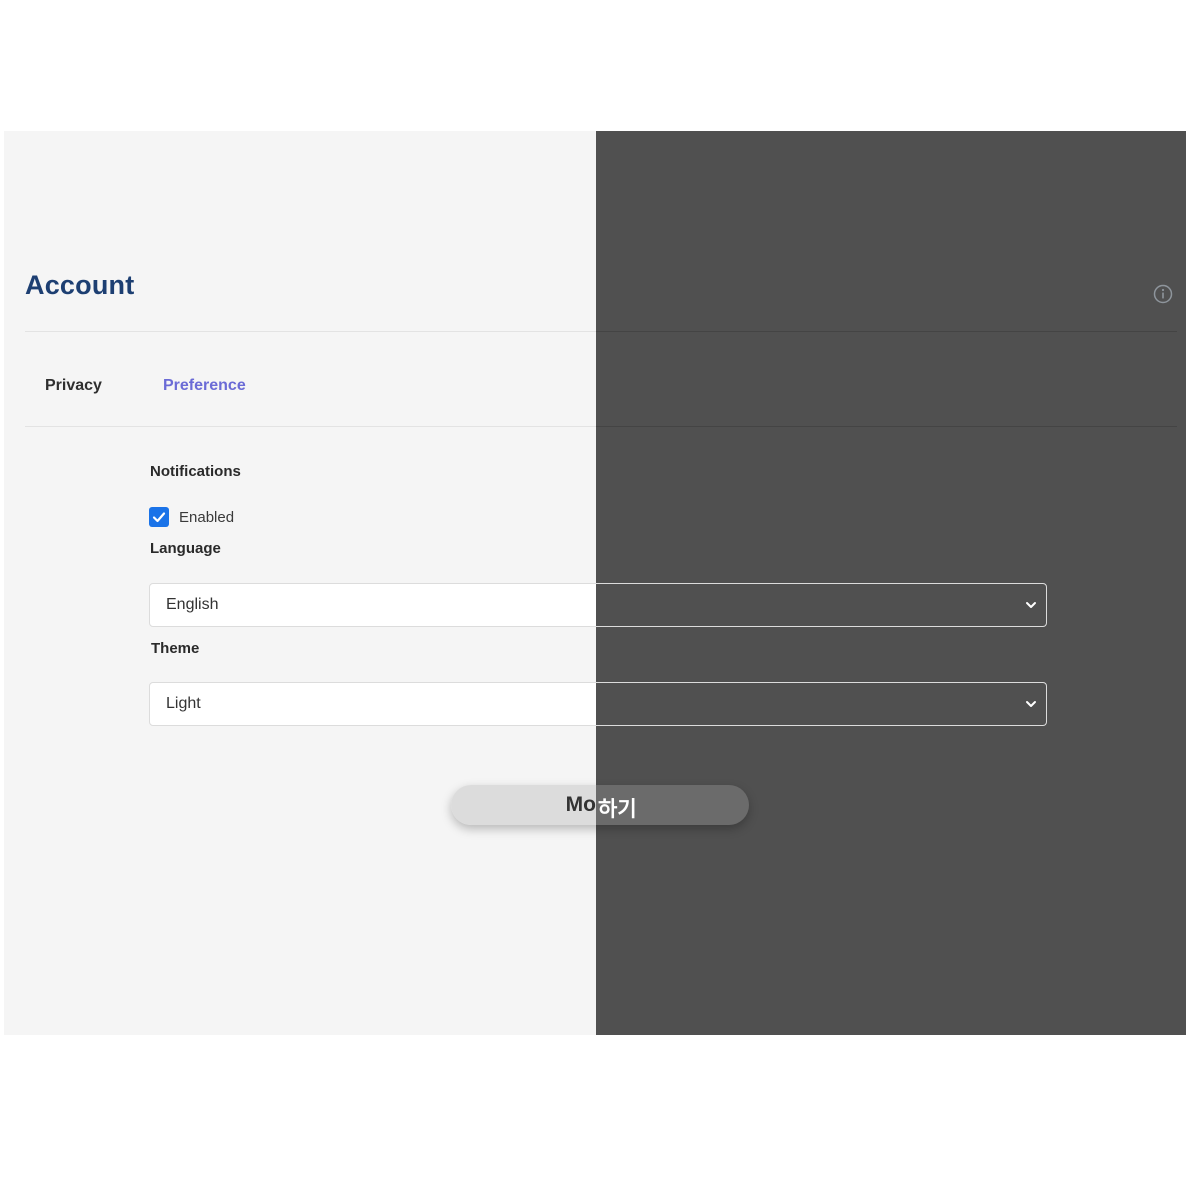 The width and height of the screenshot is (1186, 1186). Describe the element at coordinates (175, 648) in the screenshot. I see `theme-label: Theme` at that location.